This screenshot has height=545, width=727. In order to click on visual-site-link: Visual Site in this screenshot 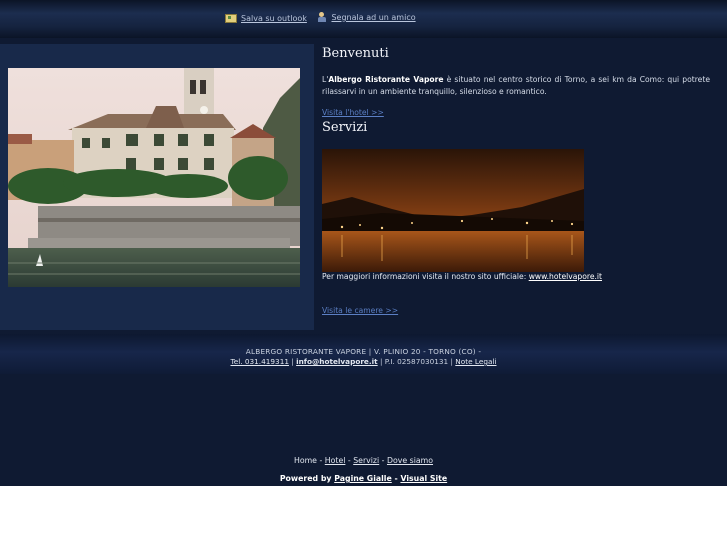, I will do `click(423, 478)`.